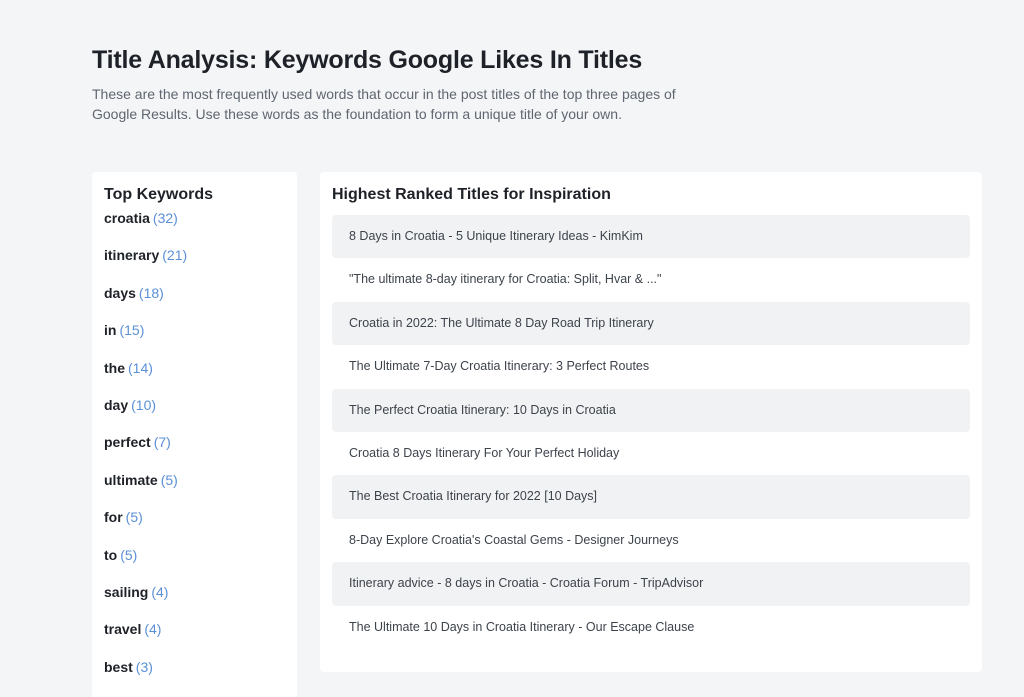 This screenshot has height=697, width=1024. Describe the element at coordinates (162, 442) in the screenshot. I see `keyword-count: (7)` at that location.